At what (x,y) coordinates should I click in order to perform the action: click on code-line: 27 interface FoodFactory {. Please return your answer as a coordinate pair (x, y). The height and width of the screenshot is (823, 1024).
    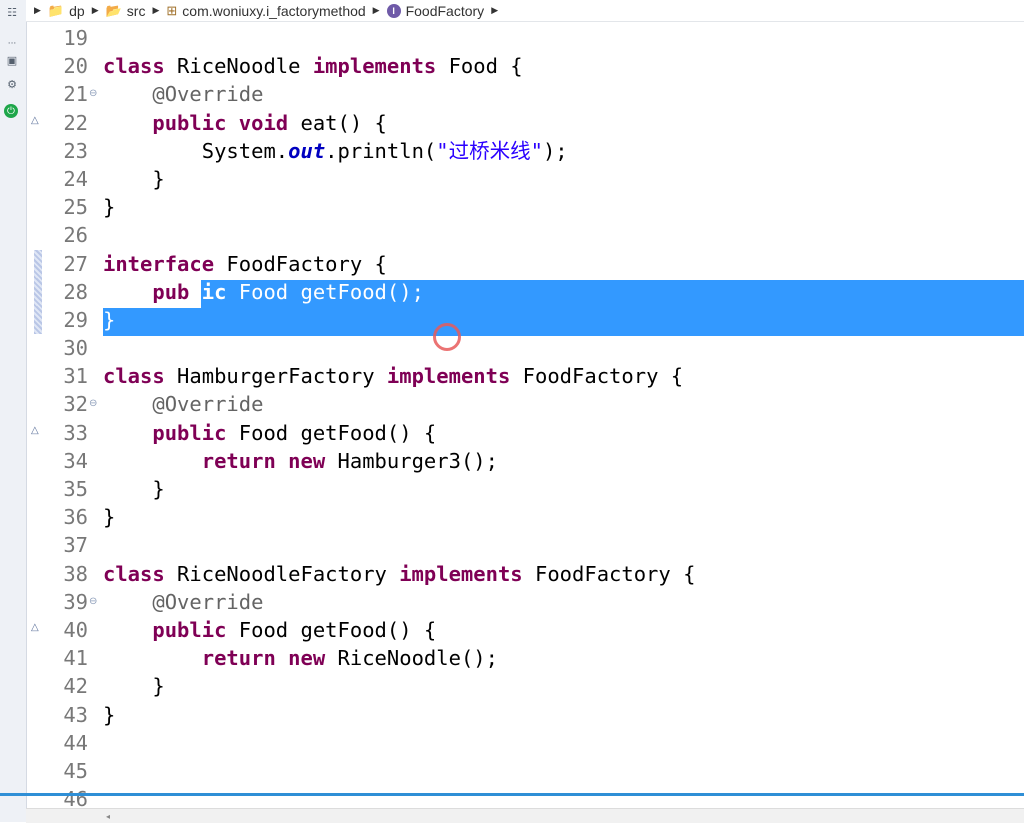
    Looking at the image, I should click on (535, 264).